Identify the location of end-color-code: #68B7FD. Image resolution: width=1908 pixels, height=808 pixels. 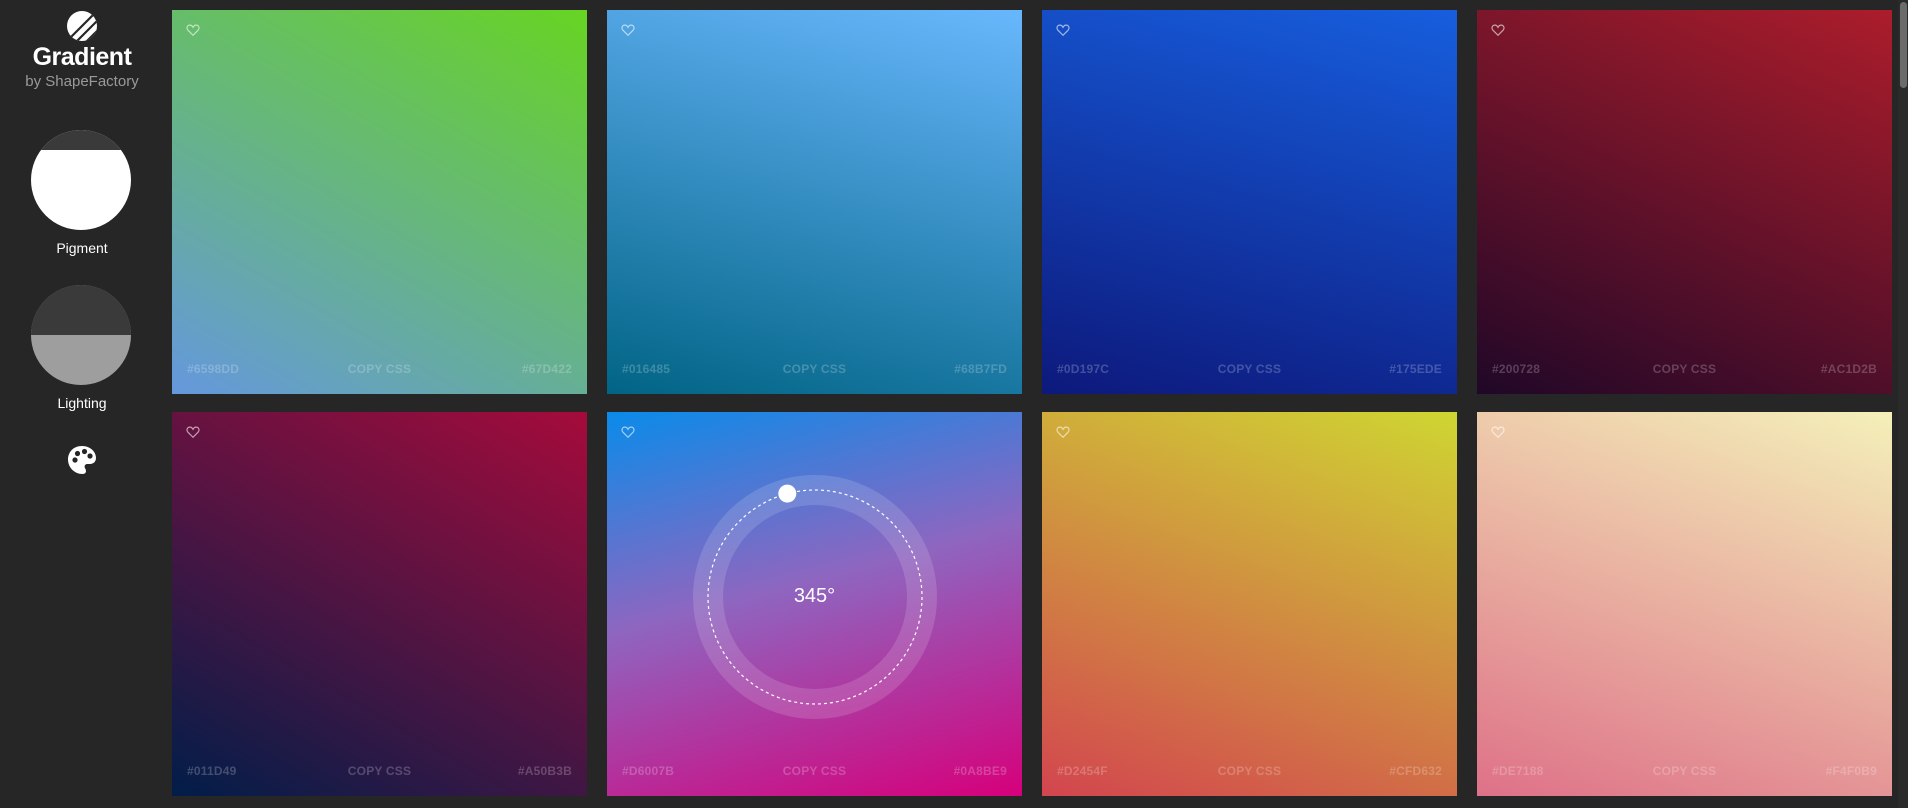
(980, 369).